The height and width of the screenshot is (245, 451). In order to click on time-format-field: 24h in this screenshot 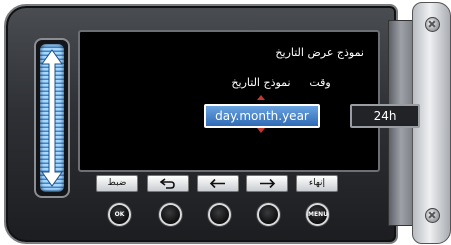, I will do `click(385, 116)`.